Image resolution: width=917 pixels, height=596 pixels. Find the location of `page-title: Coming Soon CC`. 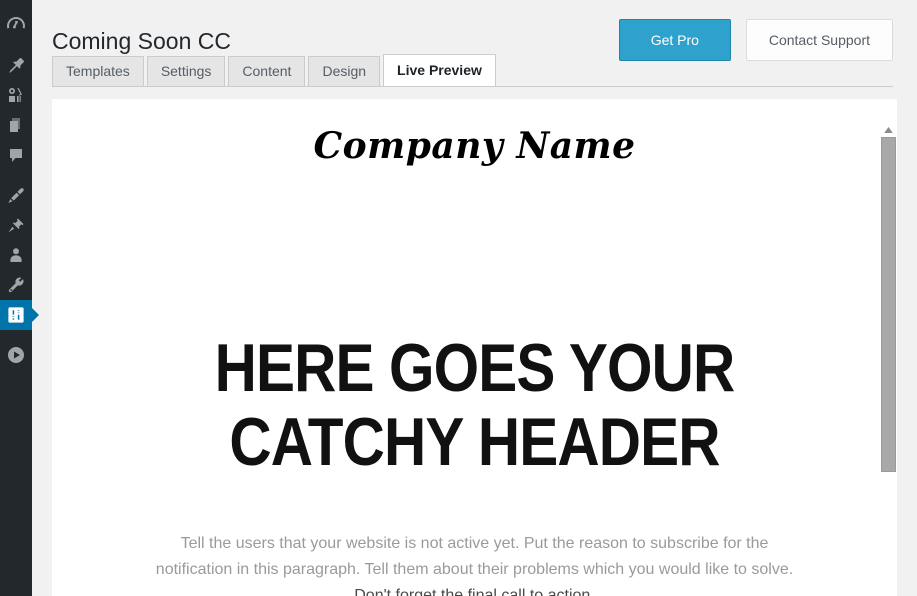

page-title: Coming Soon CC is located at coordinates (141, 41).